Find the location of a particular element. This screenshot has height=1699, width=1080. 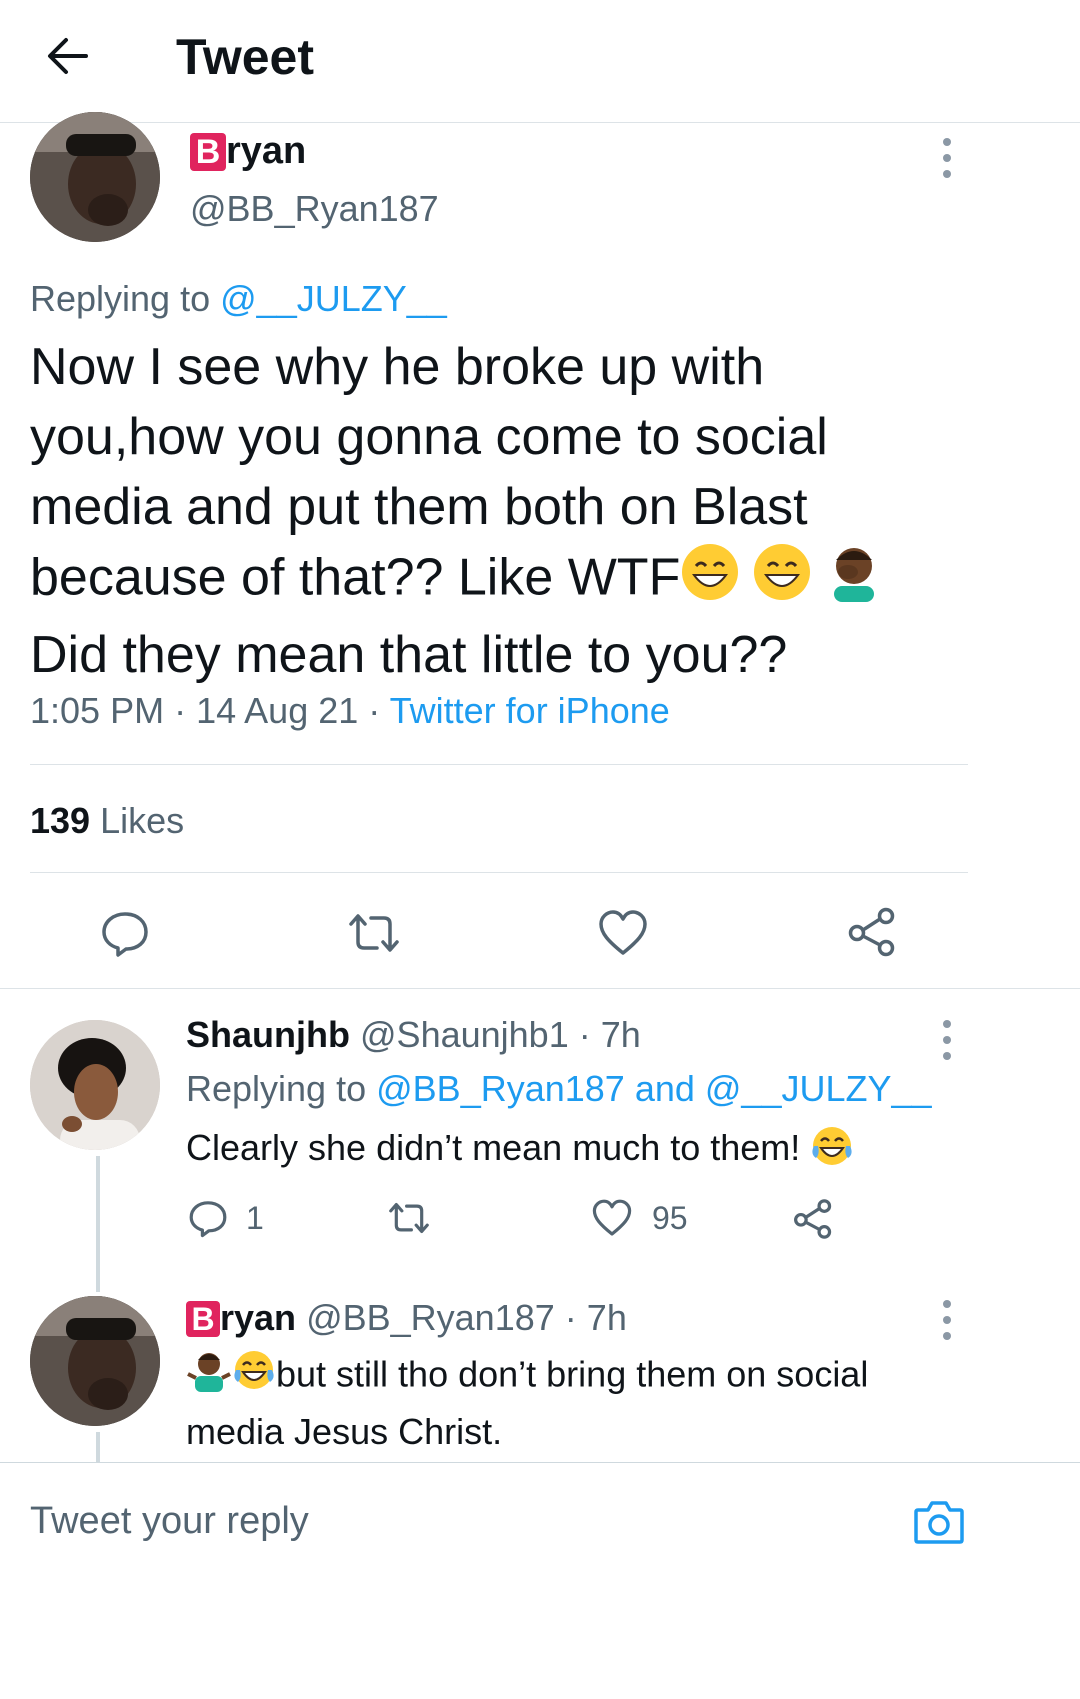

composer-divider is located at coordinates (540, 1462).